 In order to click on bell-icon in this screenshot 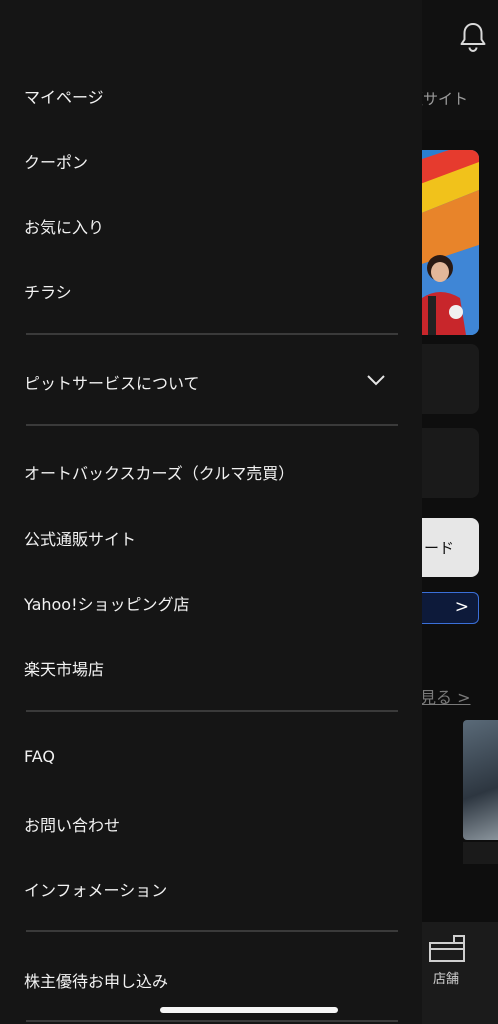, I will do `click(473, 37)`.